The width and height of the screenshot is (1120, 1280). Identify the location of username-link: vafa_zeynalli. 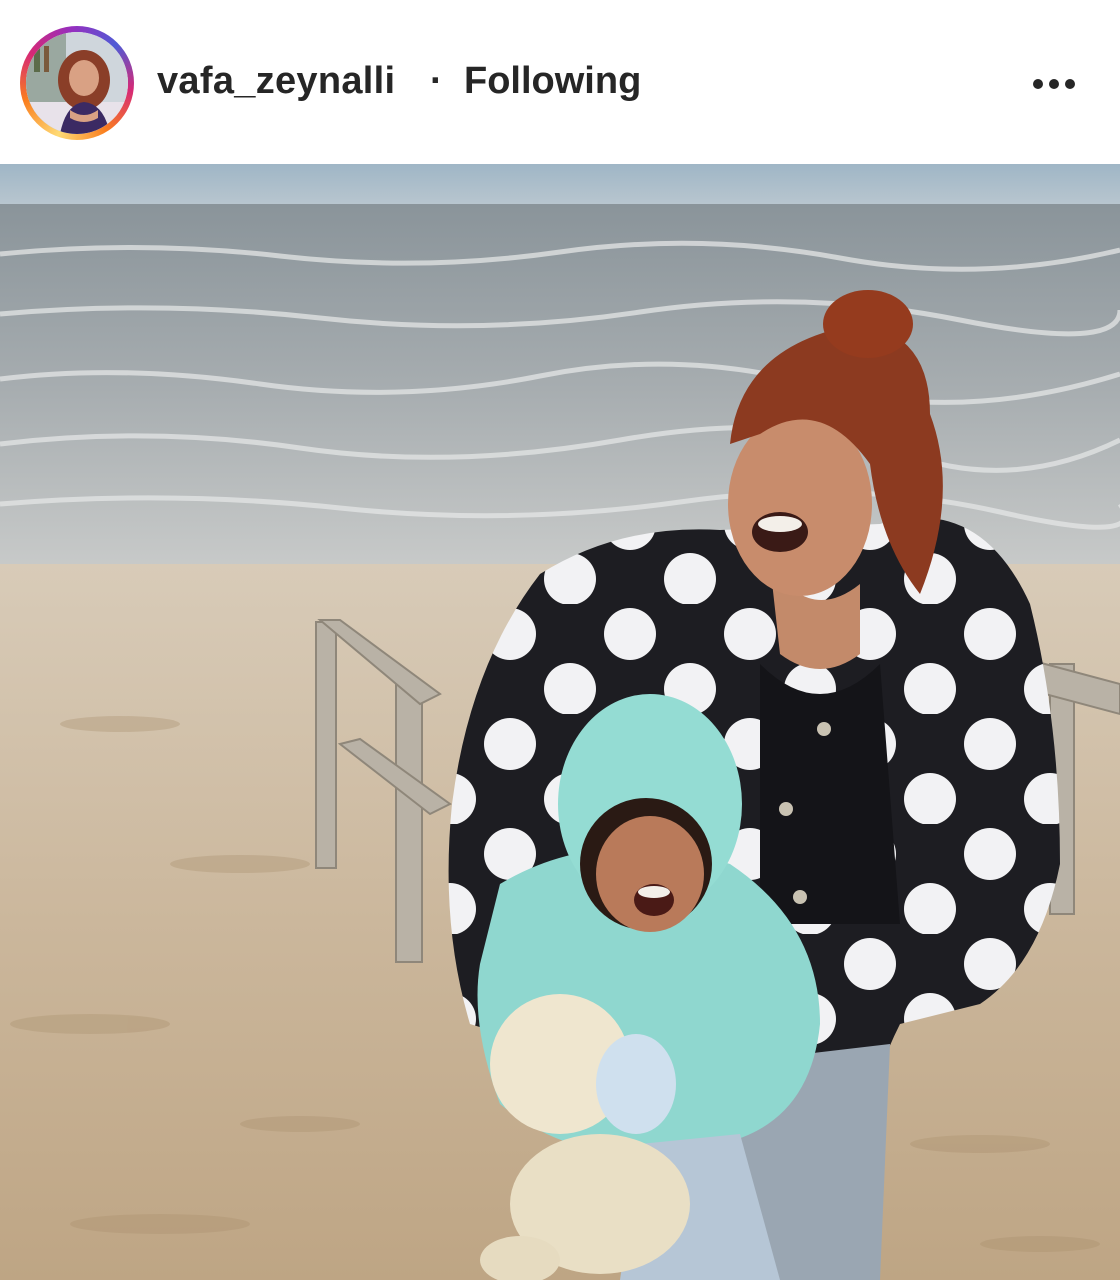
(276, 81).